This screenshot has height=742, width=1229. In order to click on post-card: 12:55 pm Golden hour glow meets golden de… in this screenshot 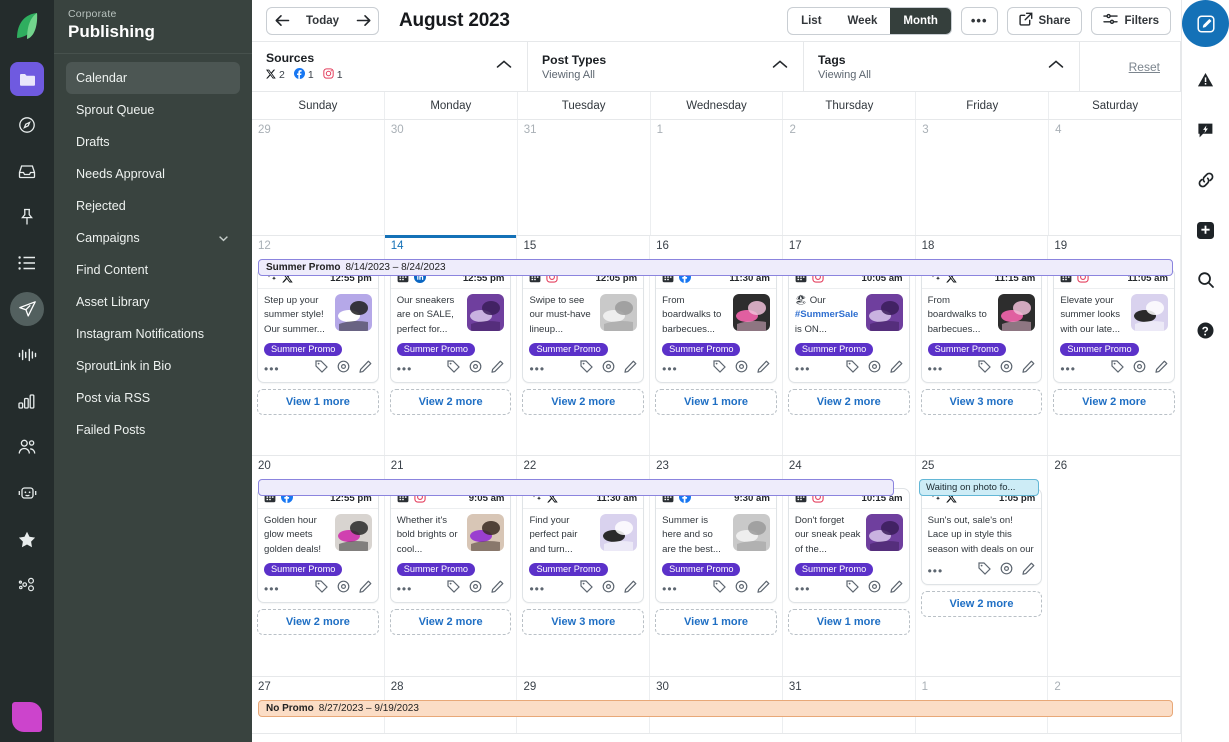, I will do `click(318, 546)`.